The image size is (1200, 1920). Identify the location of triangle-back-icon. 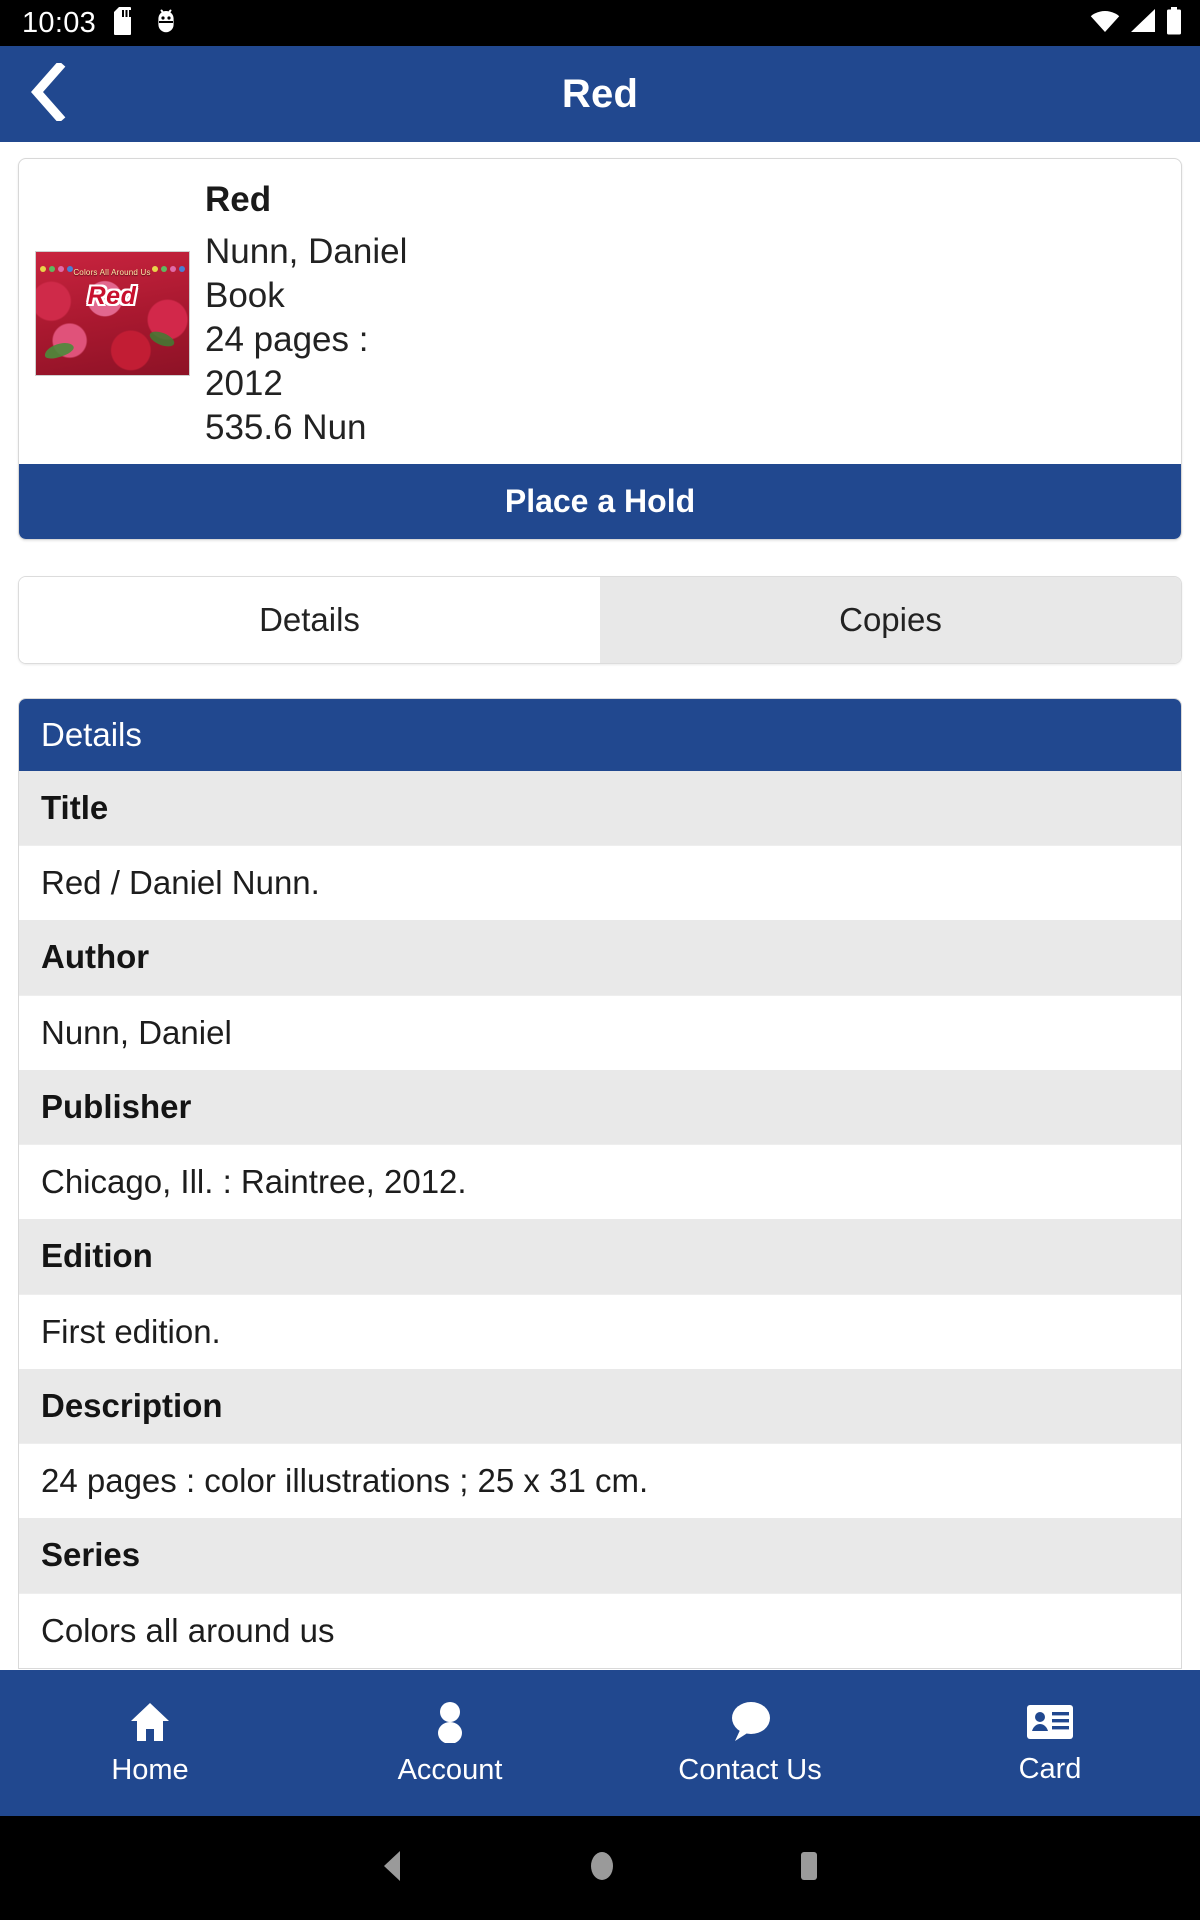
(393, 1868).